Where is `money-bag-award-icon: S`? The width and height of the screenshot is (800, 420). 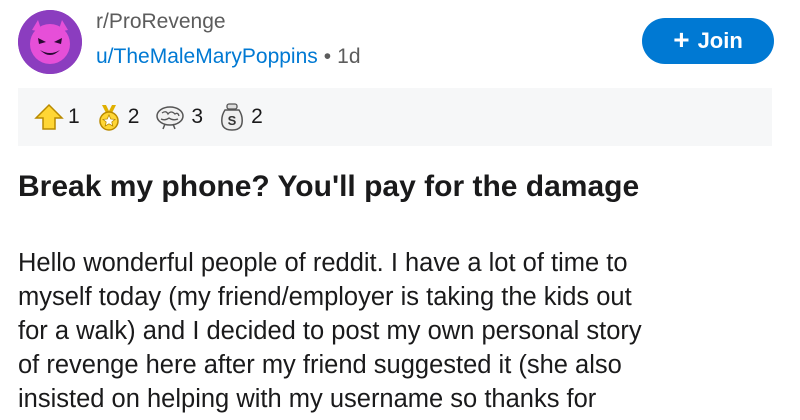
money-bag-award-icon: S is located at coordinates (232, 117).